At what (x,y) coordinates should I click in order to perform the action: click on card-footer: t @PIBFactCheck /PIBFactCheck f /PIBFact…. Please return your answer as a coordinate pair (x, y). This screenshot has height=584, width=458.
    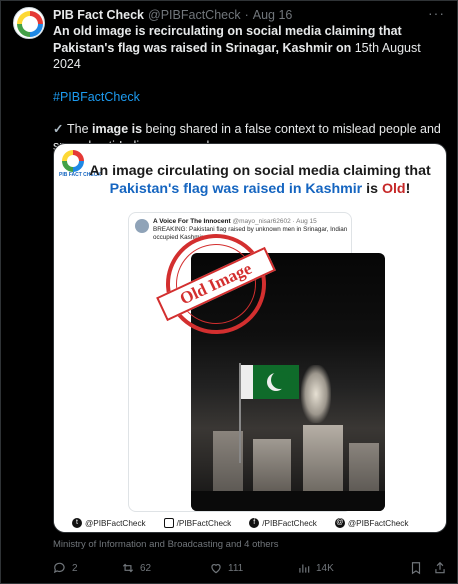
    Looking at the image, I should click on (250, 522).